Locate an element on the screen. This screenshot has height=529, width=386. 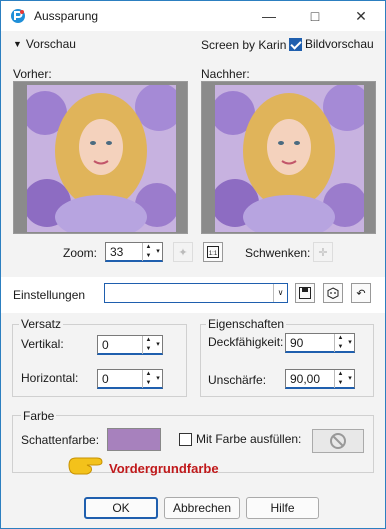
horizontal-value: 0 is located at coordinates (105, 379).